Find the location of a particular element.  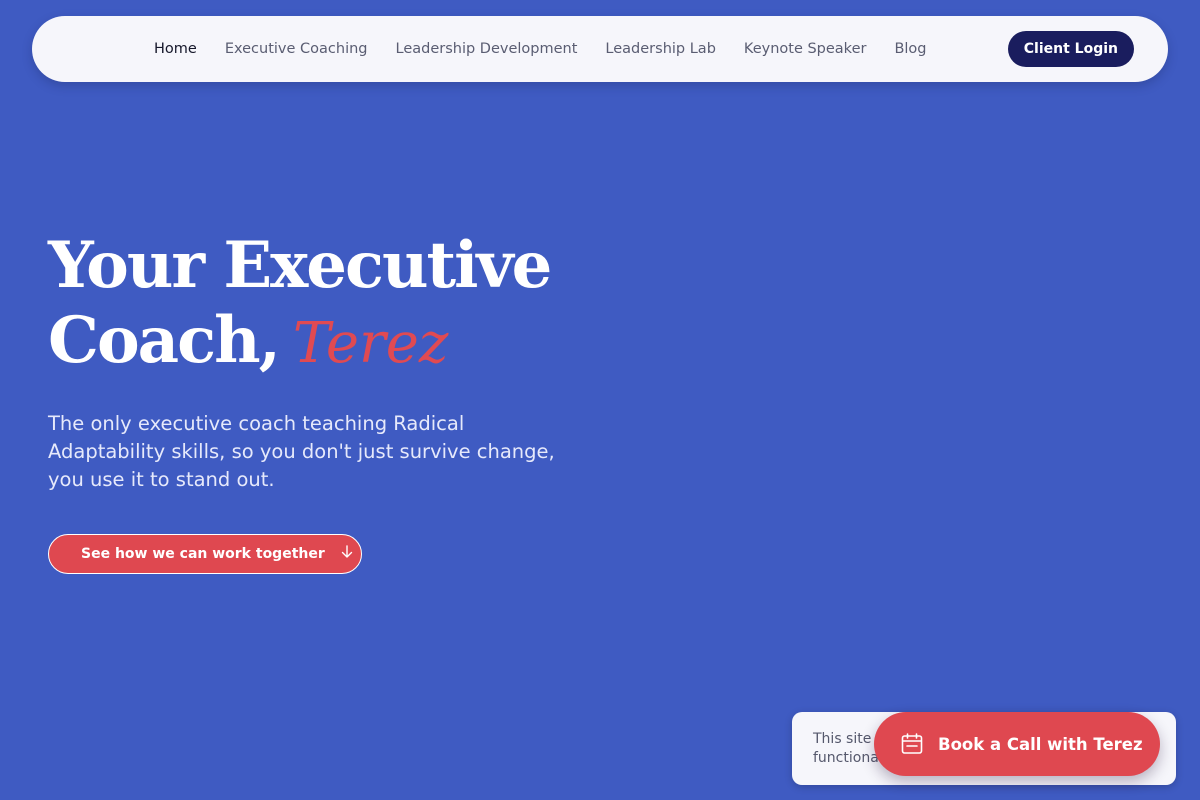

hero-title-line-2: Coach, Terez is located at coordinates (299, 342).